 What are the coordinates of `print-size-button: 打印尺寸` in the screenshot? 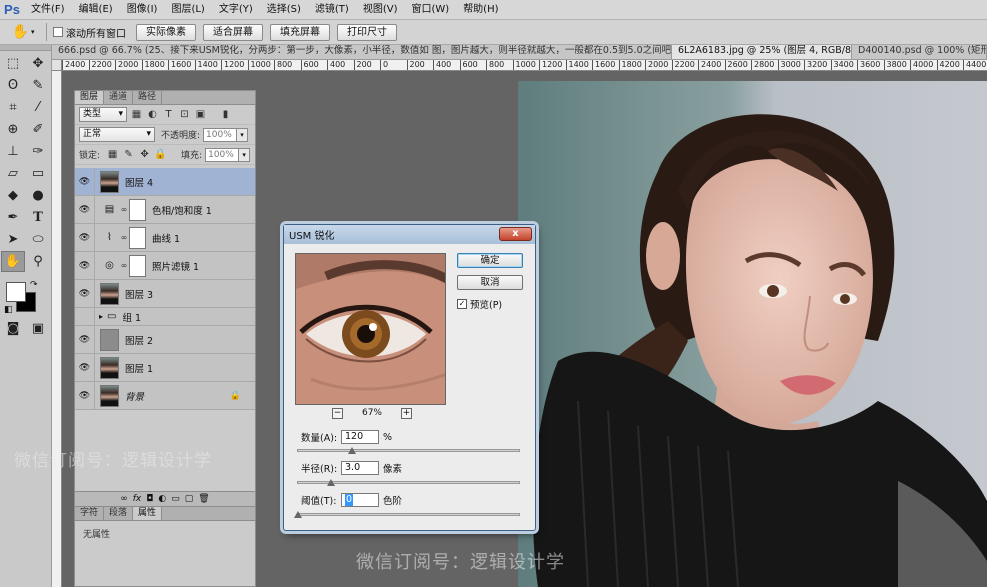 It's located at (367, 32).